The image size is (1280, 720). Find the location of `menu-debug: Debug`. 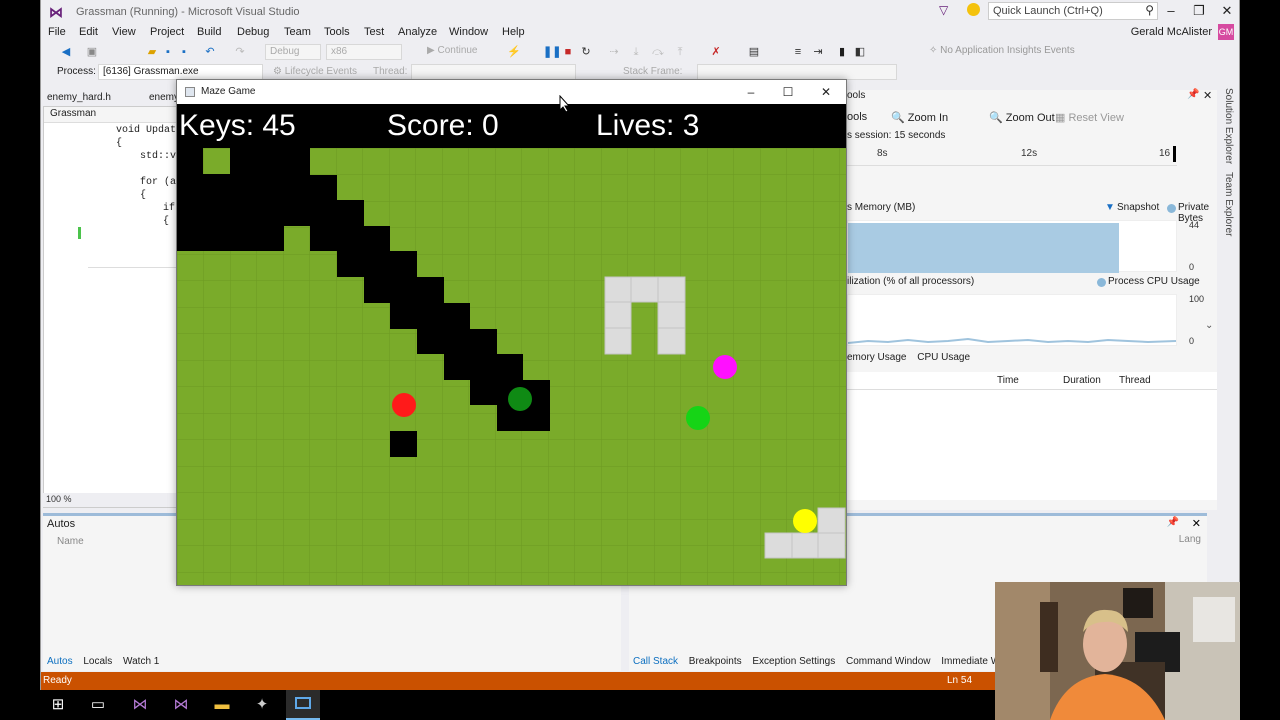

menu-debug: Debug is located at coordinates (253, 32).